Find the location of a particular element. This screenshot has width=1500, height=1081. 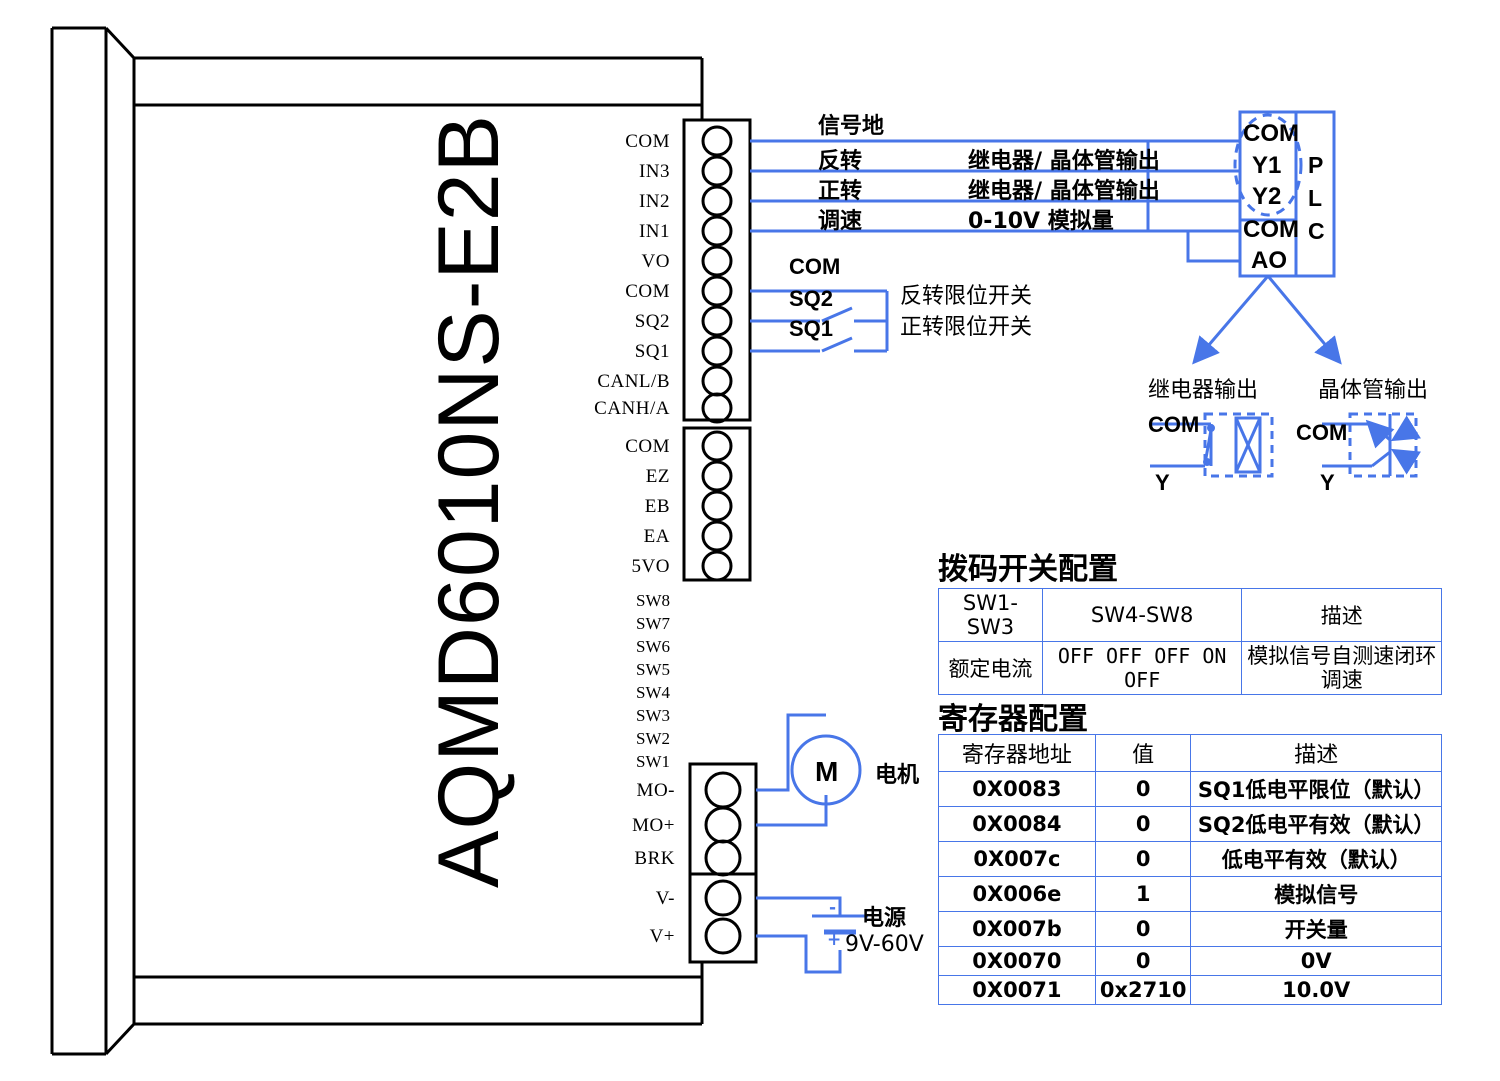

reg-cell-address: 0X0083 is located at coordinates (1017, 789).